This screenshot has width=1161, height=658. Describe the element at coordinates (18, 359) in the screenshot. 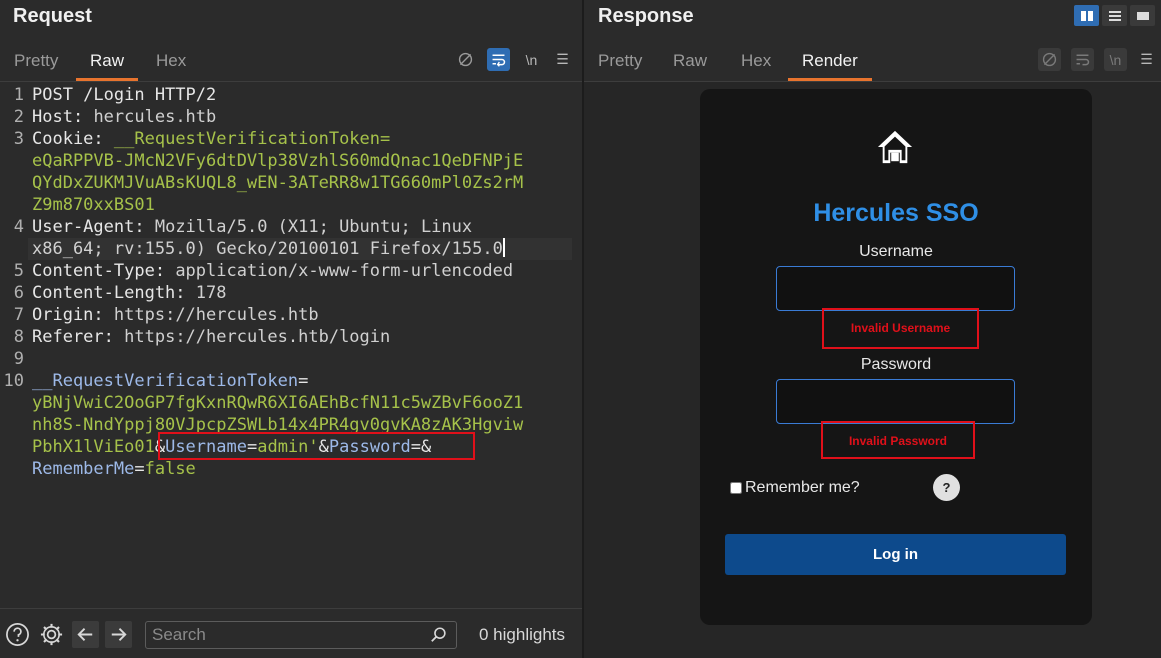

I see `line-number: 9` at that location.